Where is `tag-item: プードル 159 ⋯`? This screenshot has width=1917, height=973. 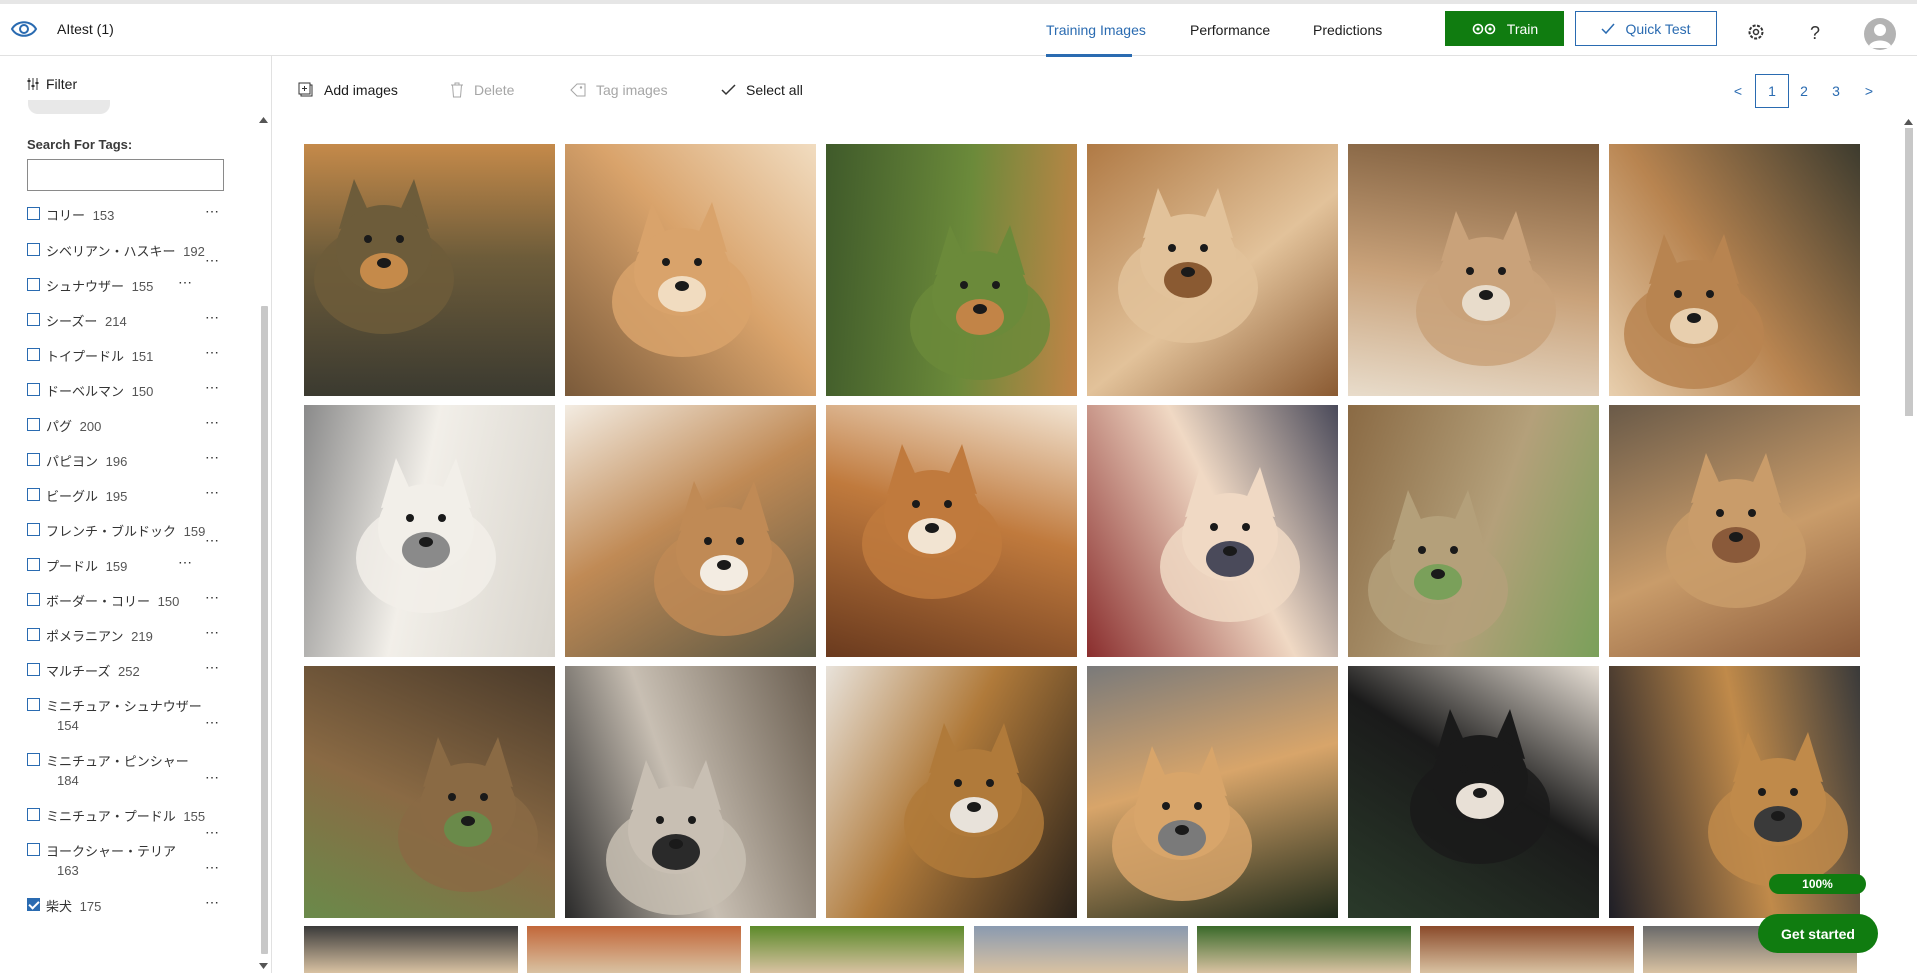 tag-item: プードル 159 ⋯ is located at coordinates (127, 572).